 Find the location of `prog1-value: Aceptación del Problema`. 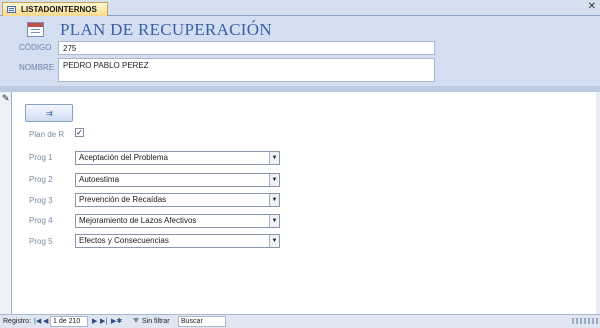

prog1-value: Aceptación del Problema is located at coordinates (123, 157).